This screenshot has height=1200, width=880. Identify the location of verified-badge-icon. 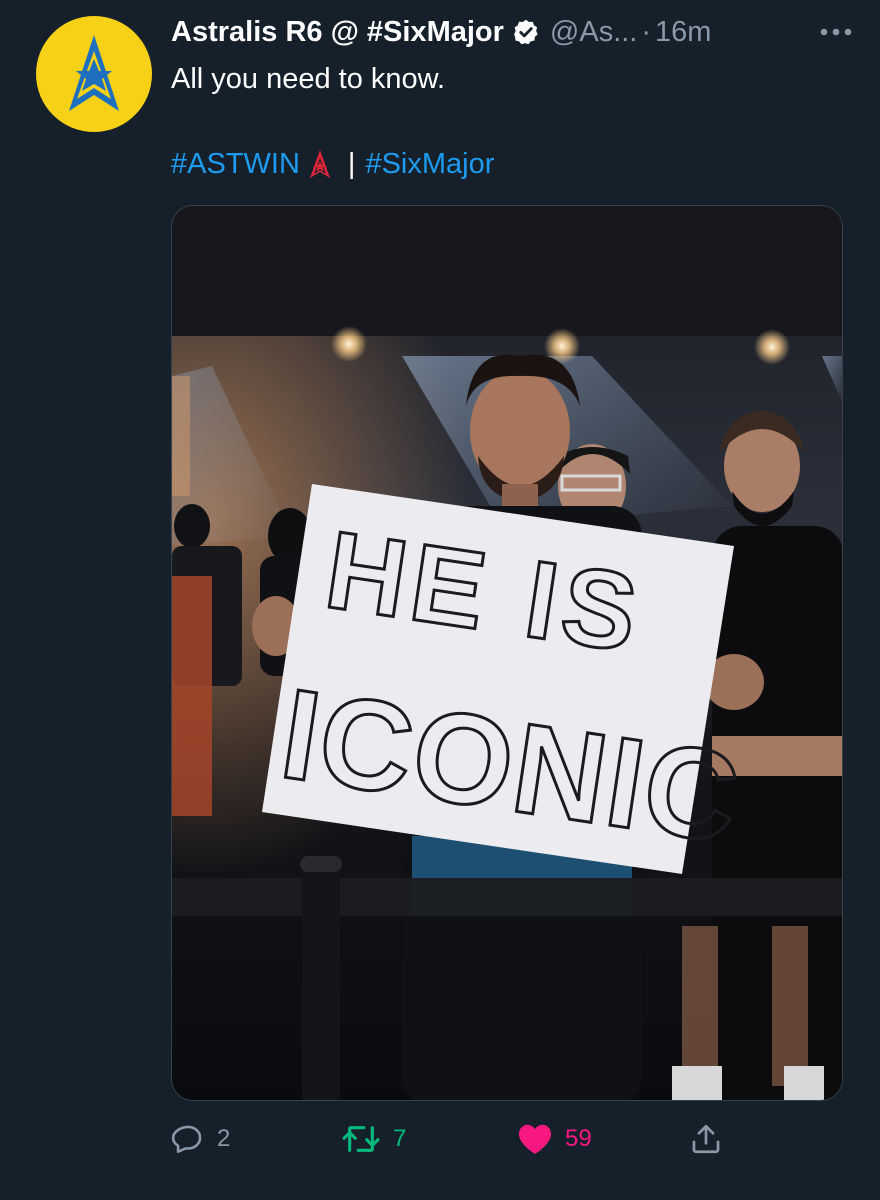
(526, 32).